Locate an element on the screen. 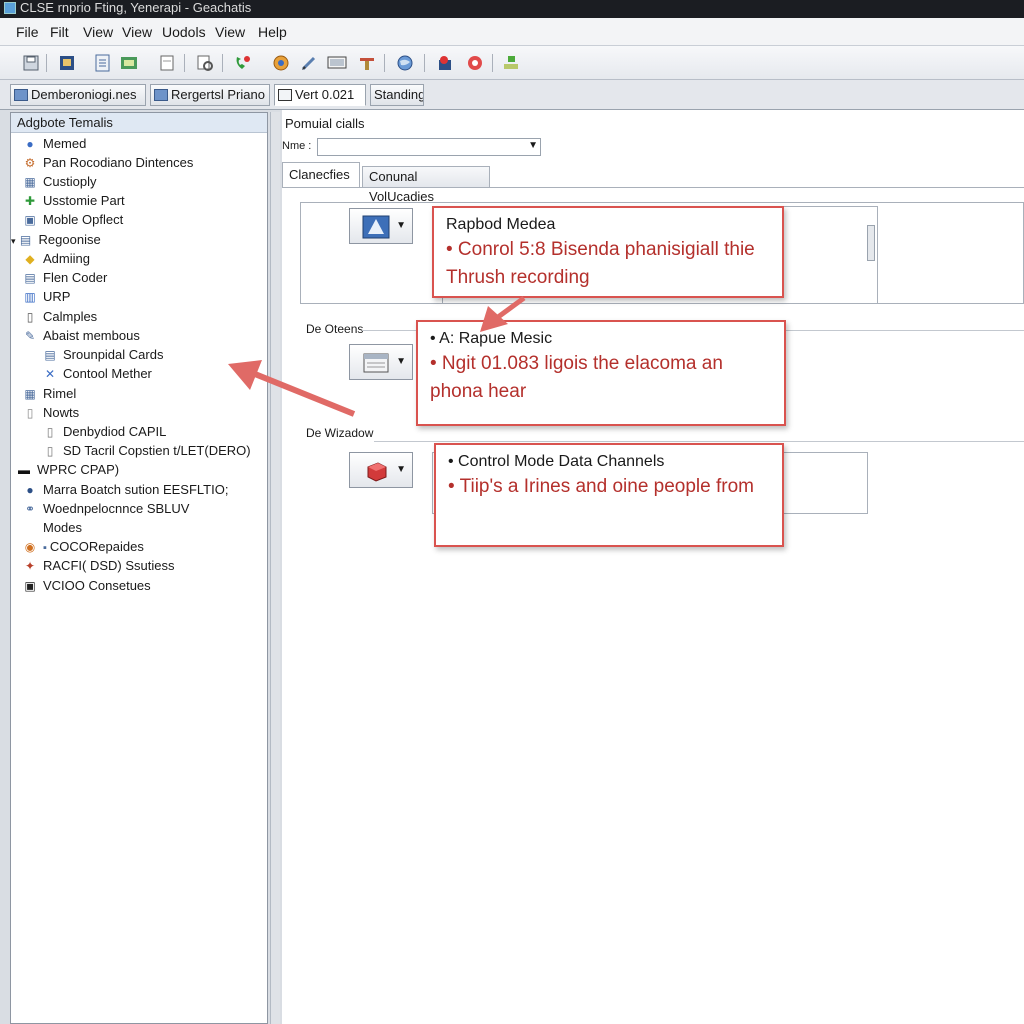 The height and width of the screenshot is (1024, 1024). tab-demberoniogi: Demberoniogi.nes is located at coordinates (78, 95).